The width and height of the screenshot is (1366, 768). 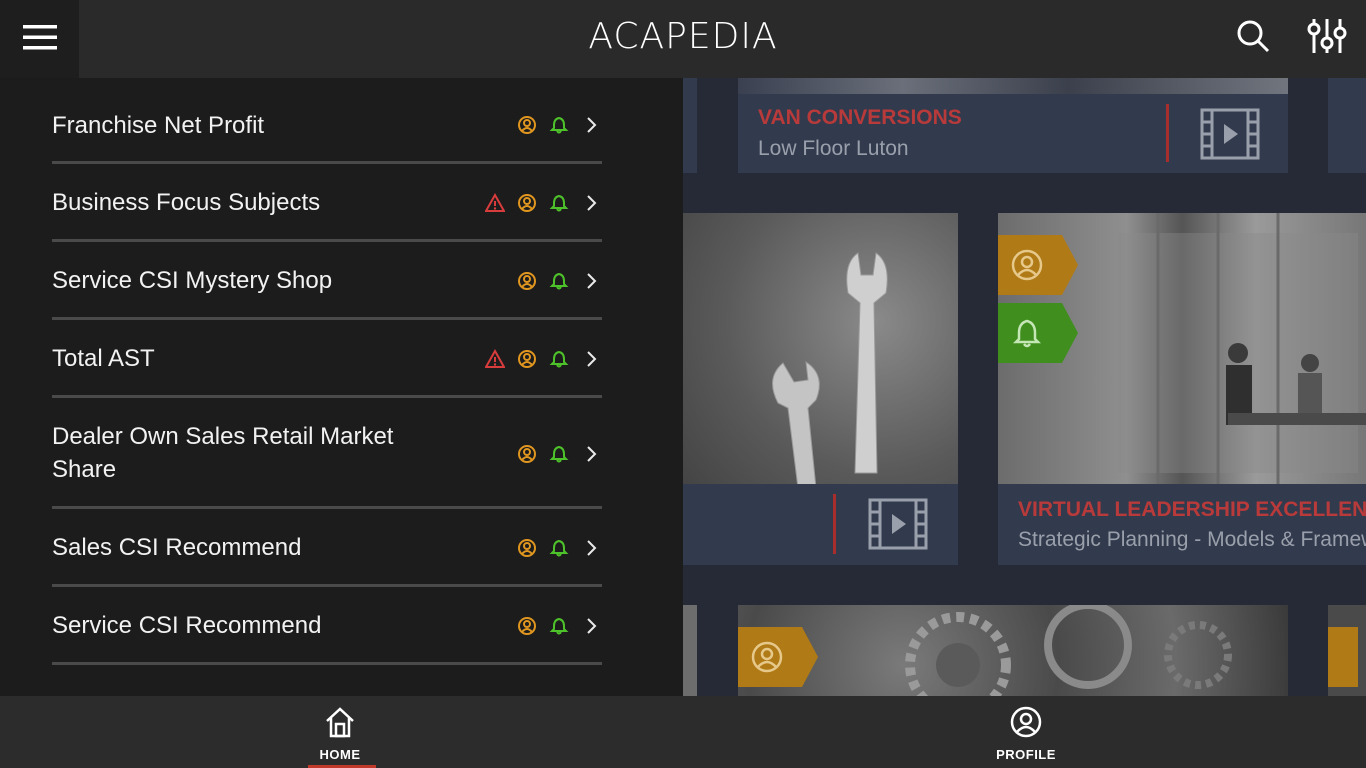 What do you see at coordinates (860, 117) in the screenshot?
I see `course-title: VAN CONVERSIONS` at bounding box center [860, 117].